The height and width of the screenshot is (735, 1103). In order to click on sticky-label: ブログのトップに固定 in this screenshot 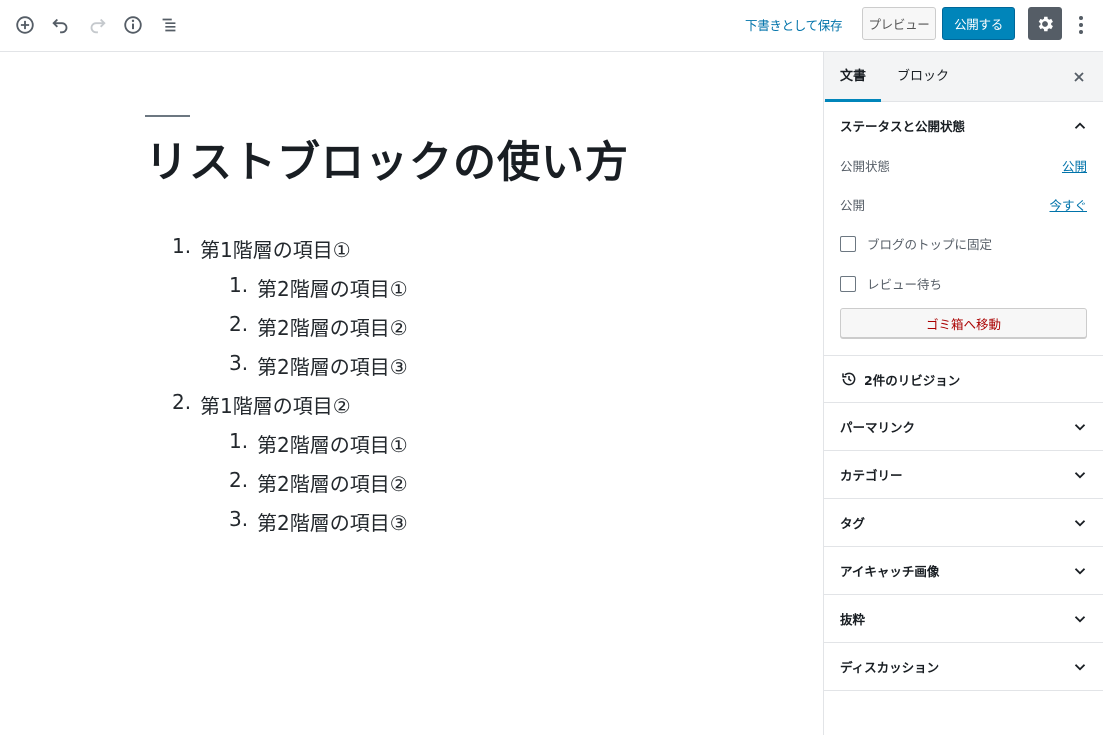, I will do `click(930, 244)`.